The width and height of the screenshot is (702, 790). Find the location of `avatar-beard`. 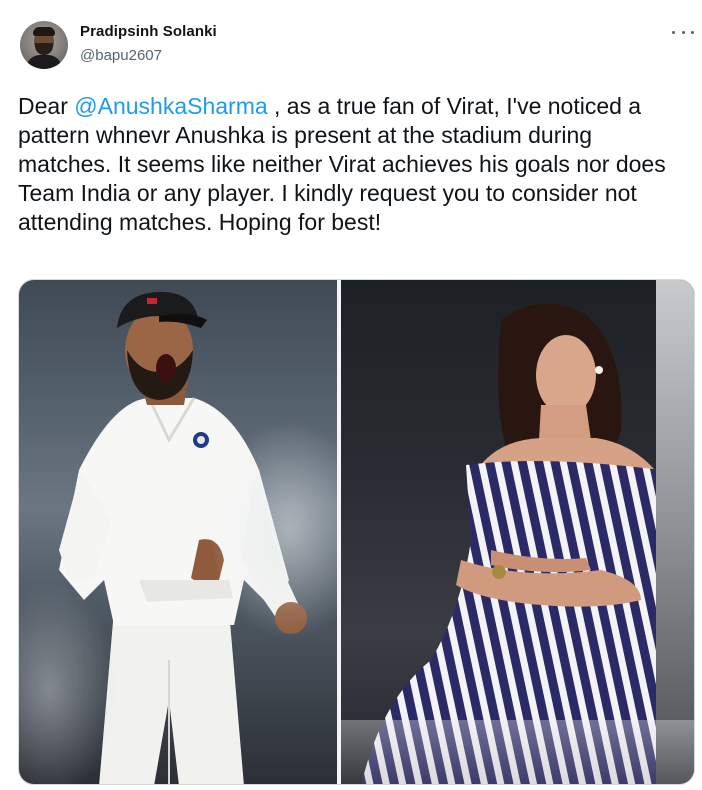

avatar-beard is located at coordinates (44, 49).